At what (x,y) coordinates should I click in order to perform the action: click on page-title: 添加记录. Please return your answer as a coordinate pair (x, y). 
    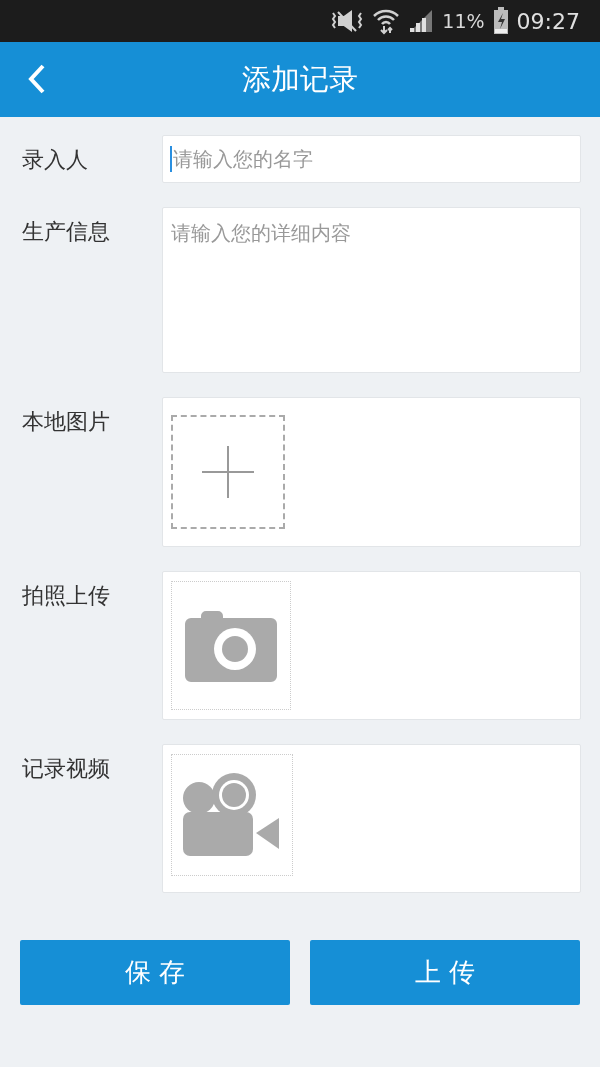
    Looking at the image, I should click on (300, 79).